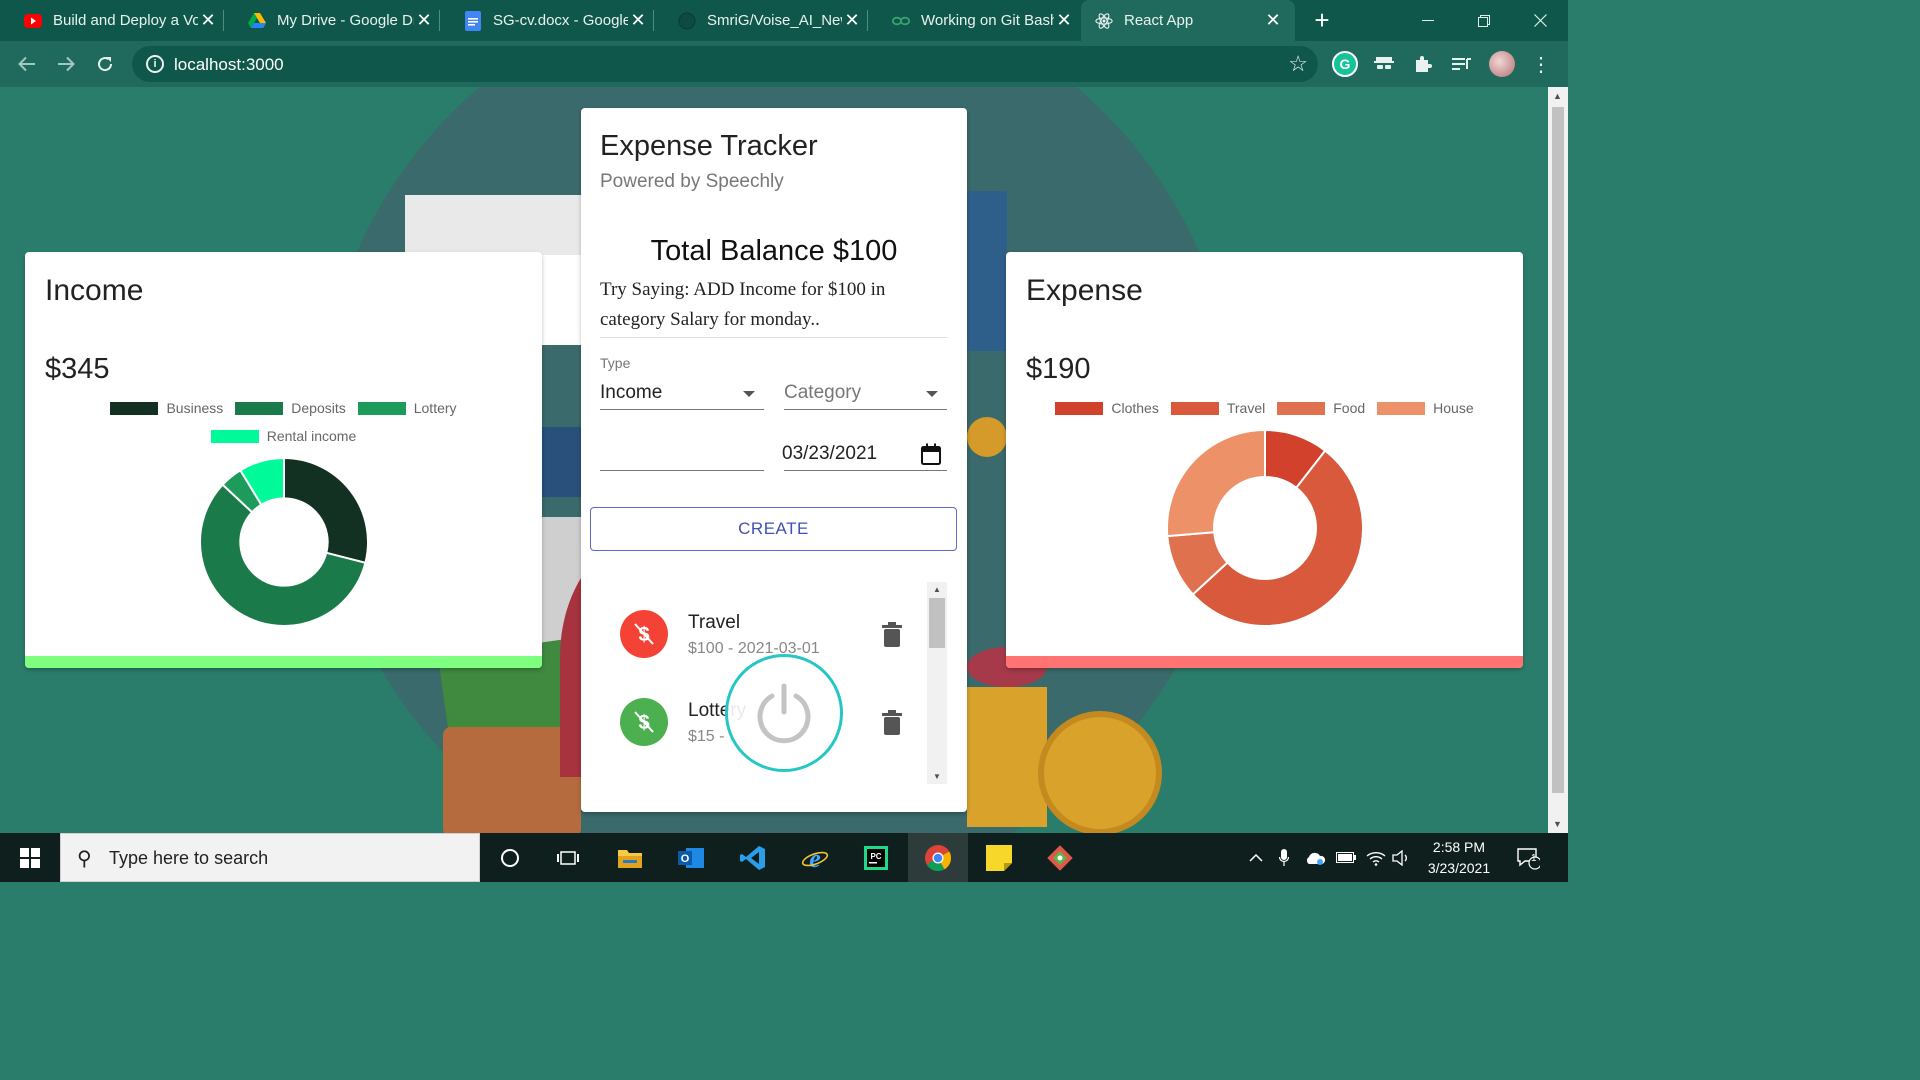 This screenshot has width=1920, height=1080. I want to click on task-view-icon, so click(568, 857).